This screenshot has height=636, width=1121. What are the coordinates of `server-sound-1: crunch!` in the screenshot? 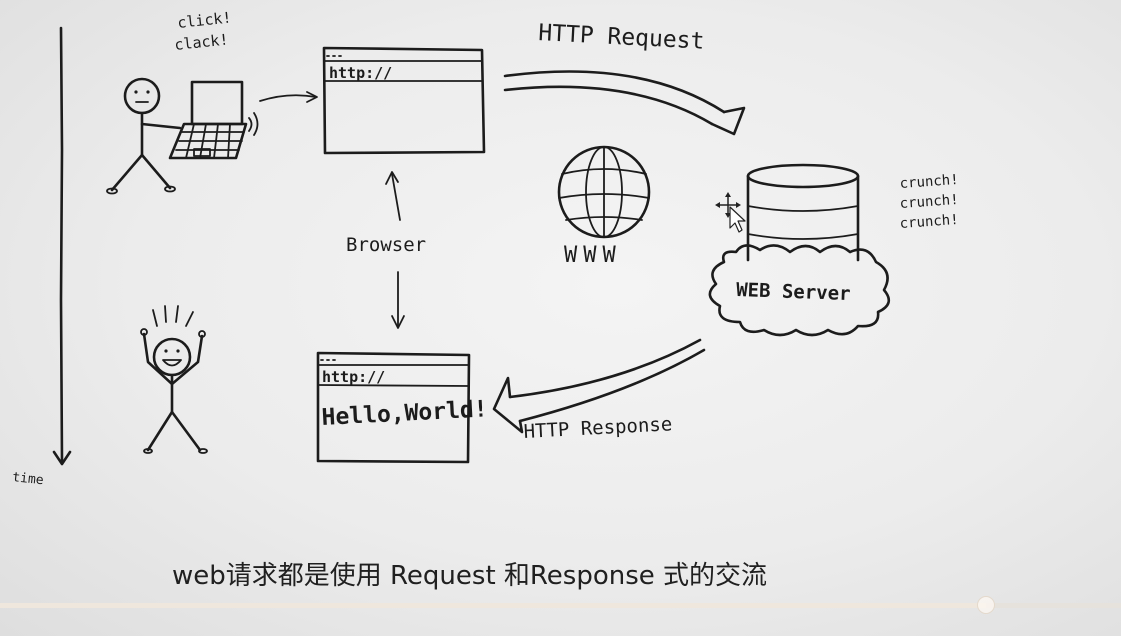 It's located at (929, 182).